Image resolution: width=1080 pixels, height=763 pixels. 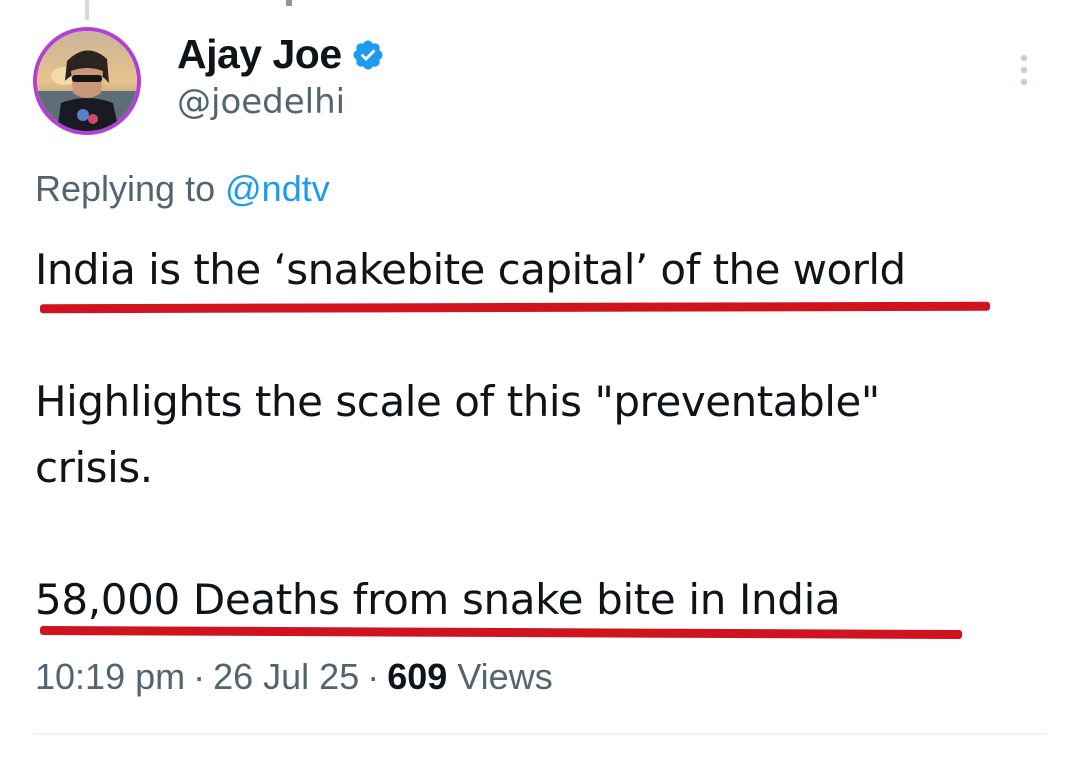 What do you see at coordinates (417, 676) in the screenshot?
I see `views-count: 609` at bounding box center [417, 676].